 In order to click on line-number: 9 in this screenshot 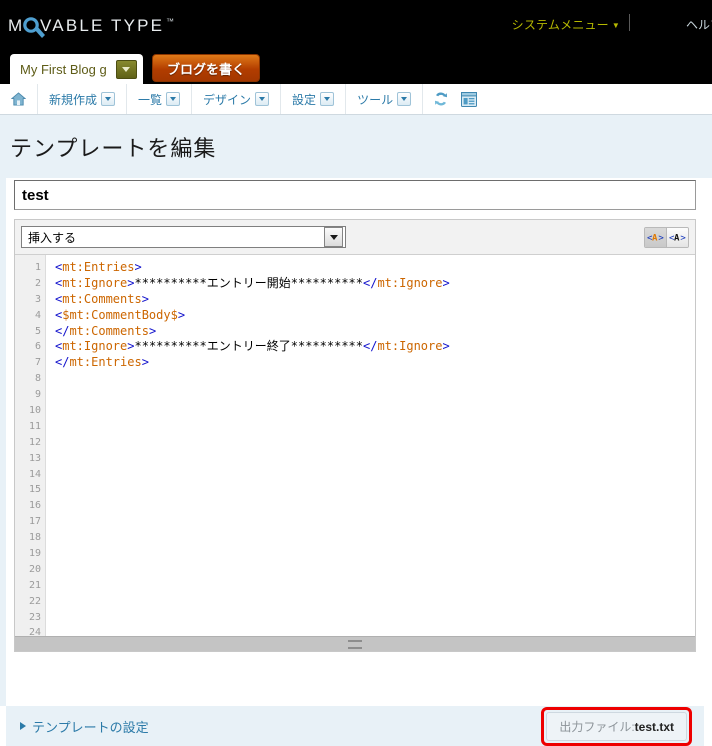, I will do `click(37, 395)`.